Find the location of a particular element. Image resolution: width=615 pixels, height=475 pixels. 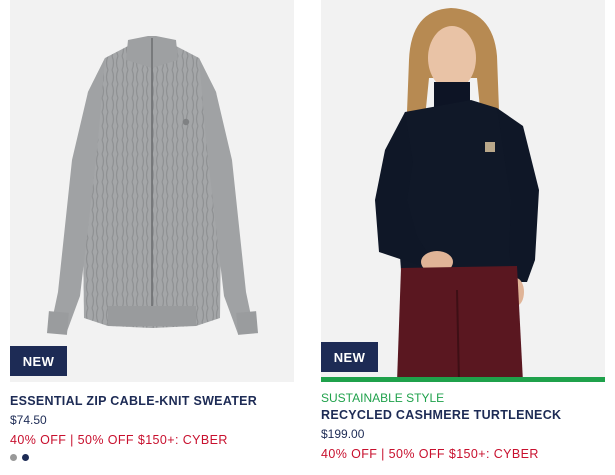

product-price: $74.50 is located at coordinates (28, 420).